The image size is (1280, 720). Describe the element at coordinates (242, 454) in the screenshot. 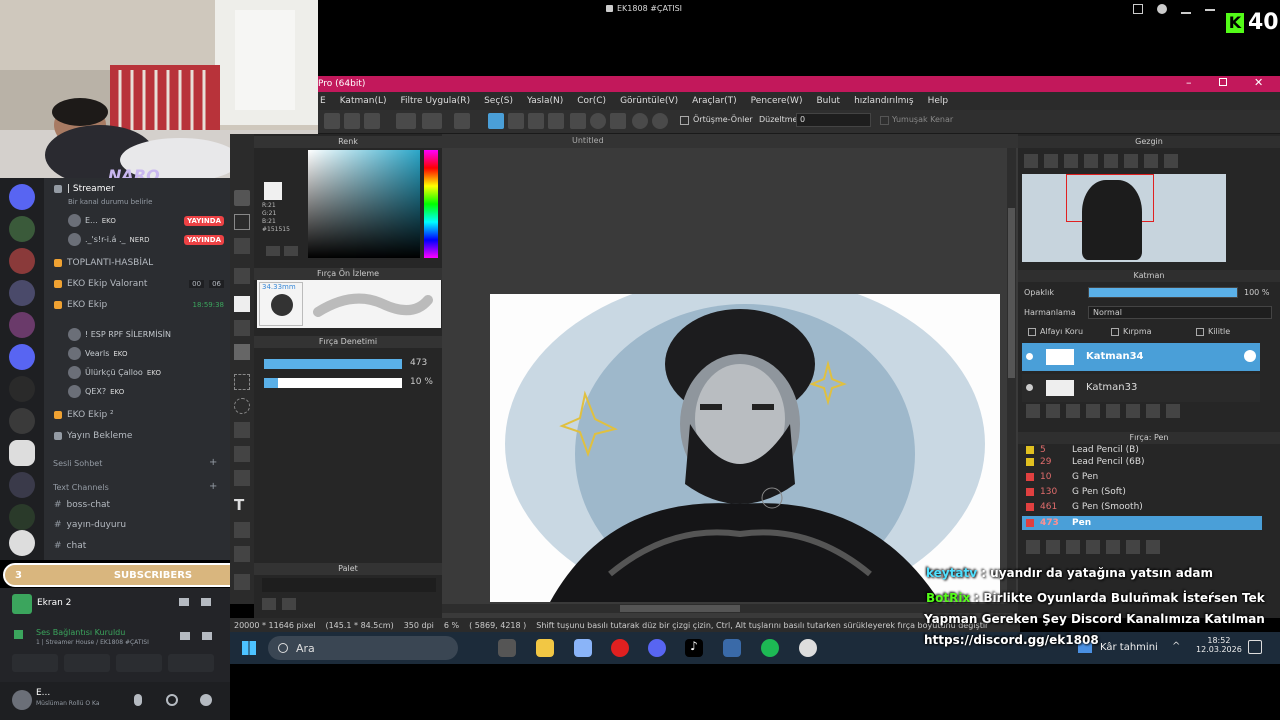

I see `select-pen-icon` at that location.